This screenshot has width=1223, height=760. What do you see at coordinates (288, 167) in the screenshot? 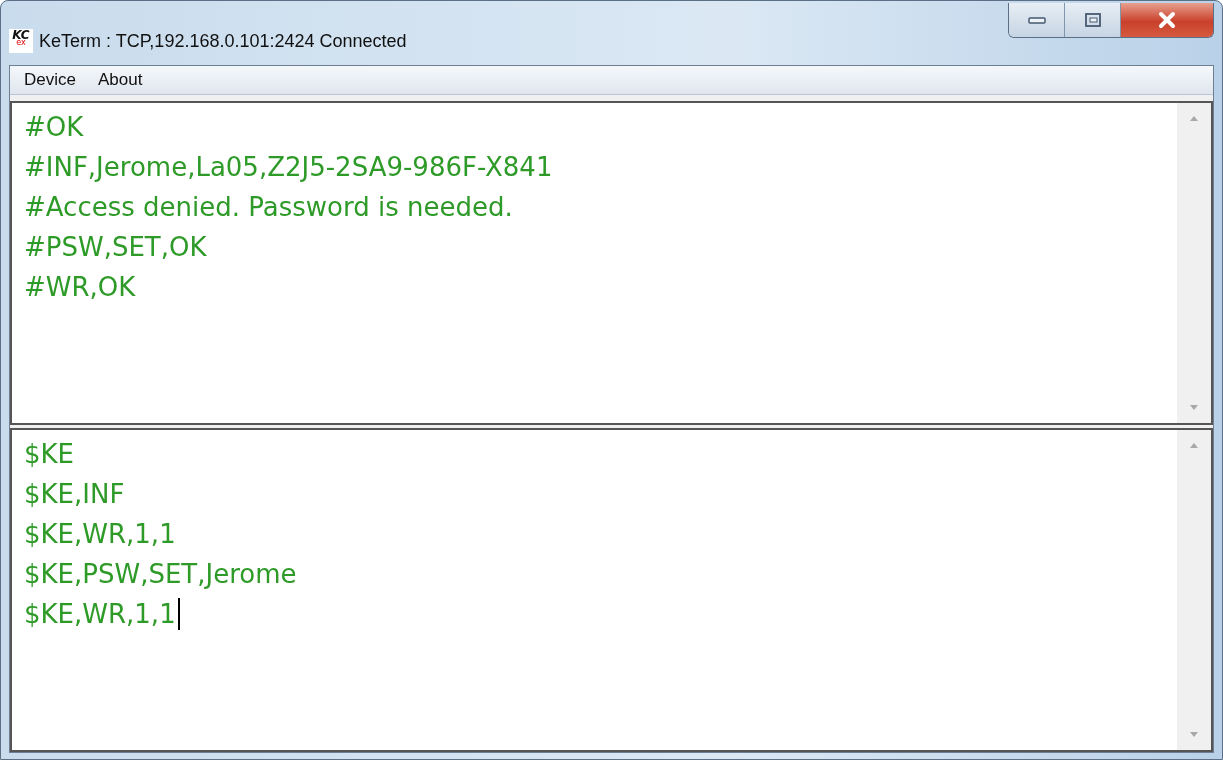
I see `response-line: #INF,Jerome,La05,Z2J5-2SA9-986F-X841` at bounding box center [288, 167].